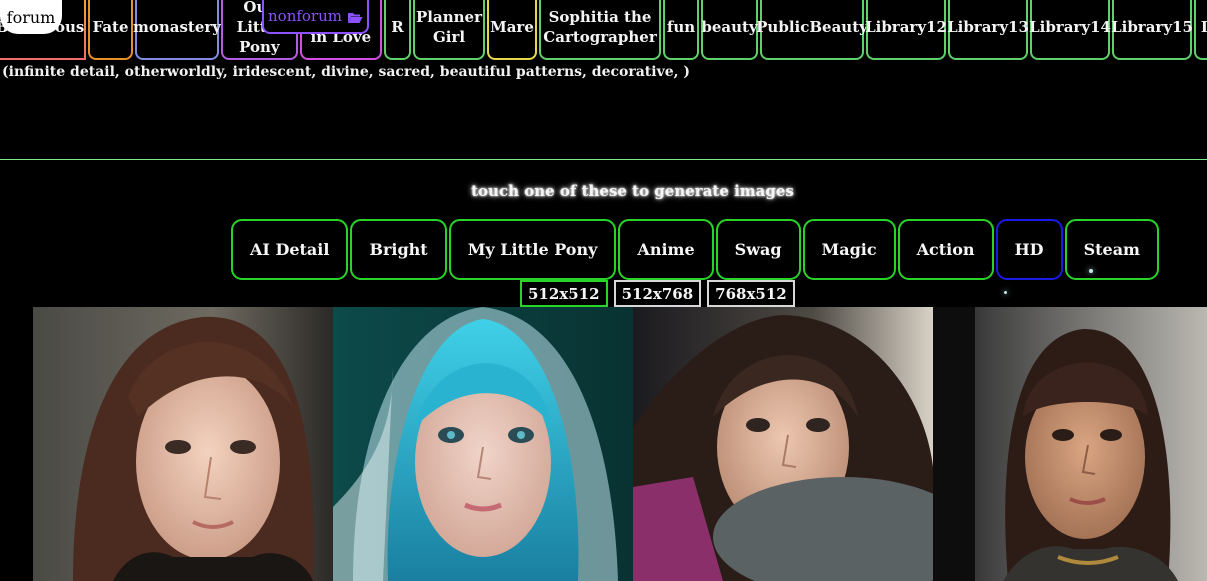  What do you see at coordinates (397, 30) in the screenshot?
I see `tab-r: R` at bounding box center [397, 30].